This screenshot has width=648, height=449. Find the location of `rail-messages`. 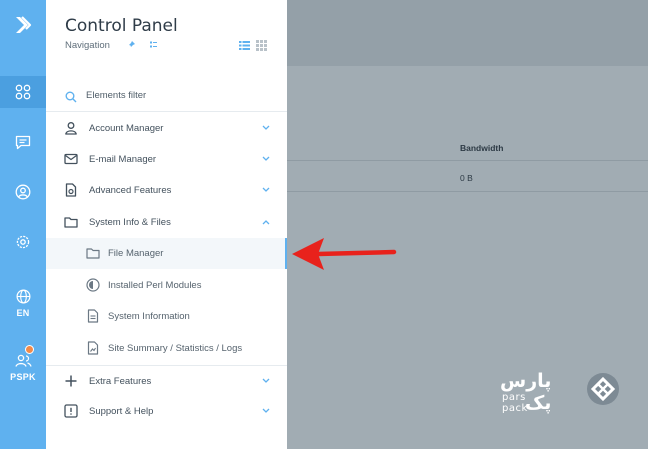

rail-messages is located at coordinates (23, 142).